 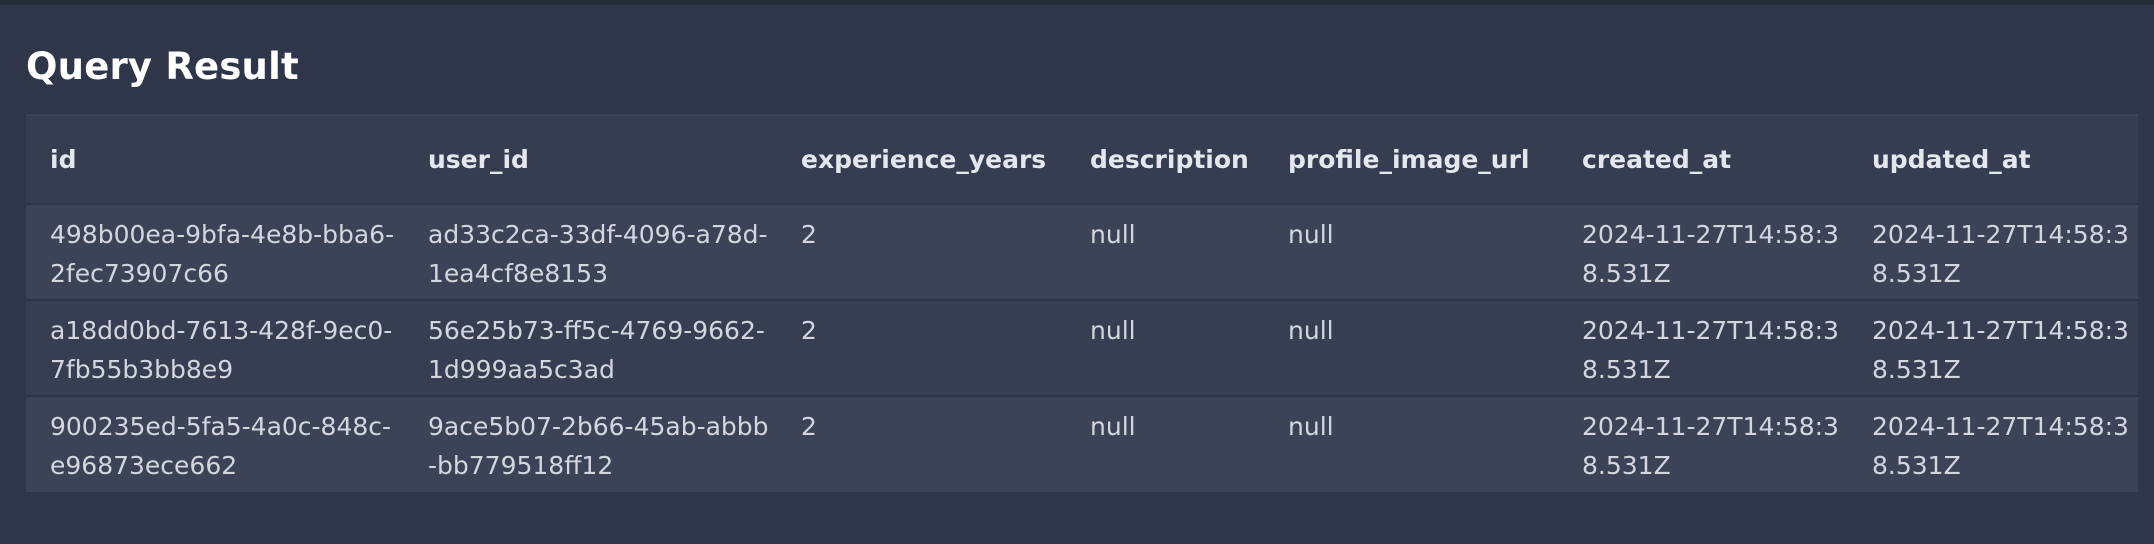 I want to click on column-header-user-id: user_id, so click(x=590, y=160).